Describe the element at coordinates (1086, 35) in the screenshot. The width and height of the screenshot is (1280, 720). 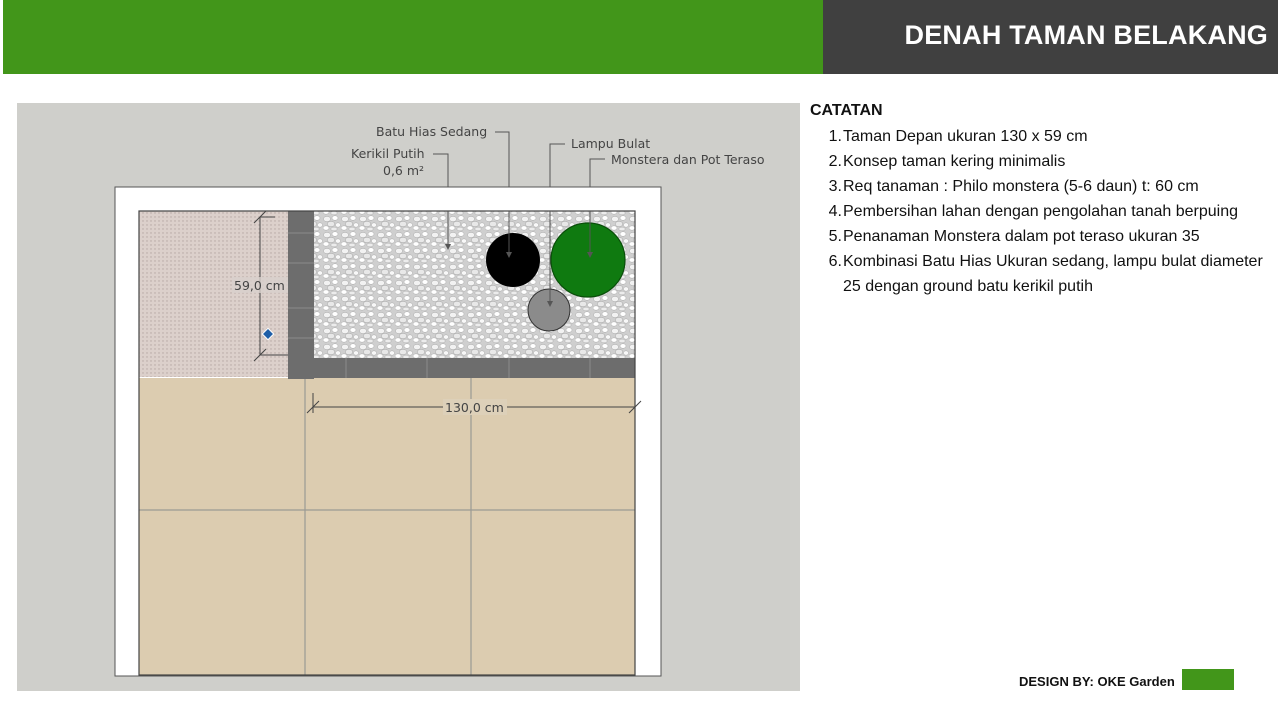
I see `page-title: DENAH TAMAN BELAKANG` at that location.